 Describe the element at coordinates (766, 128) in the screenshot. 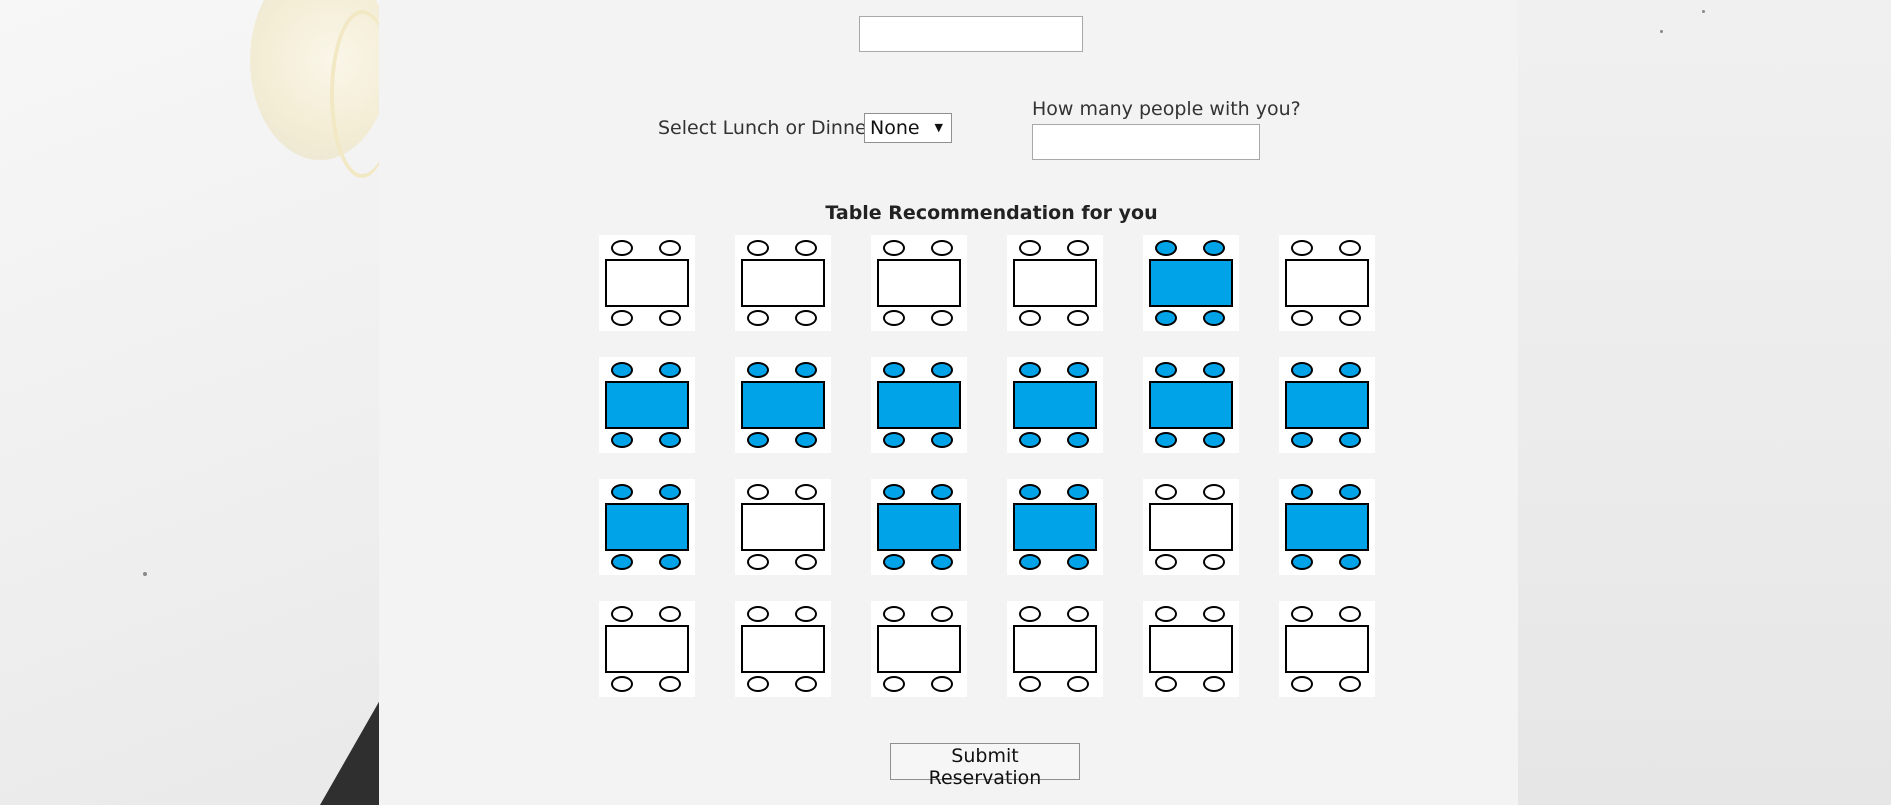

I see `meal-select-label: Select Lunch or Dinner` at that location.